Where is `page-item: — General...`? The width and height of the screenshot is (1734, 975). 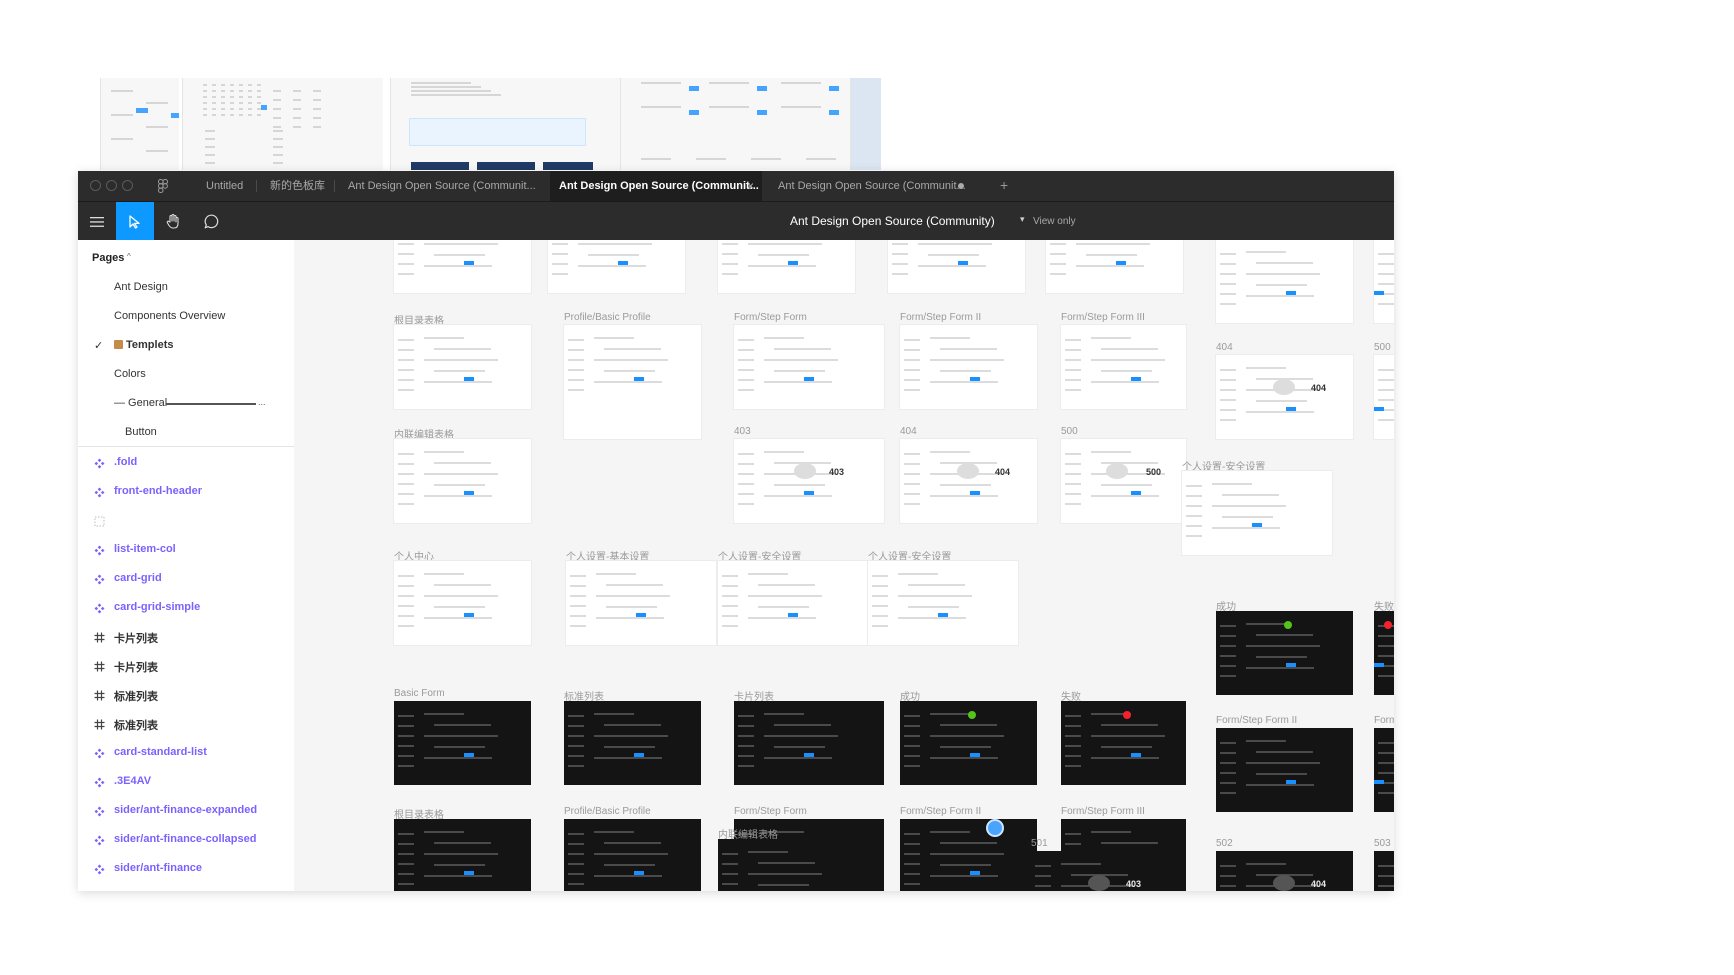 page-item: — General... is located at coordinates (186, 404).